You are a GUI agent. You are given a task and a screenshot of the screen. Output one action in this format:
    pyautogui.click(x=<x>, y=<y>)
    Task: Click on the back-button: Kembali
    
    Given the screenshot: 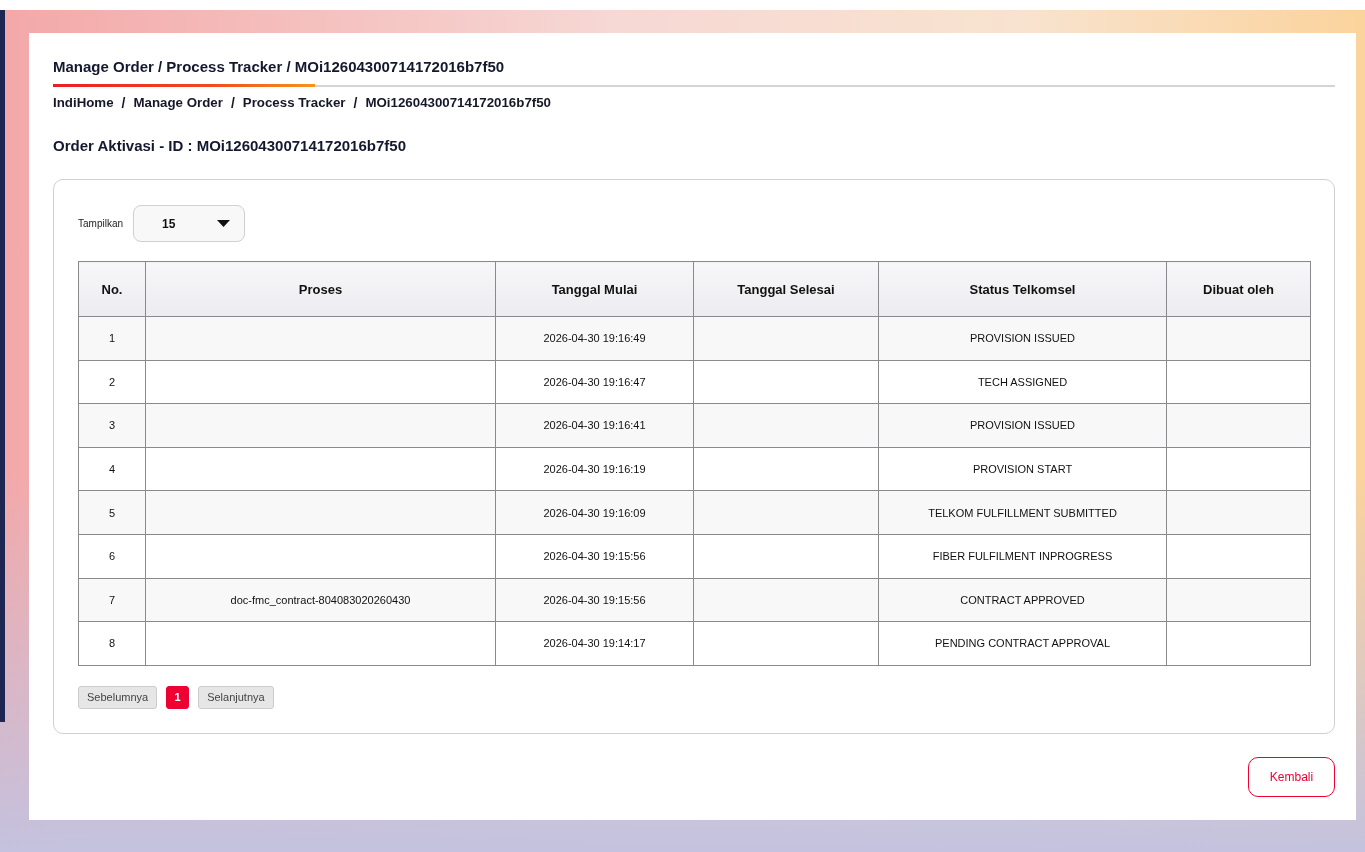 What is the action you would take?
    pyautogui.click(x=1291, y=776)
    